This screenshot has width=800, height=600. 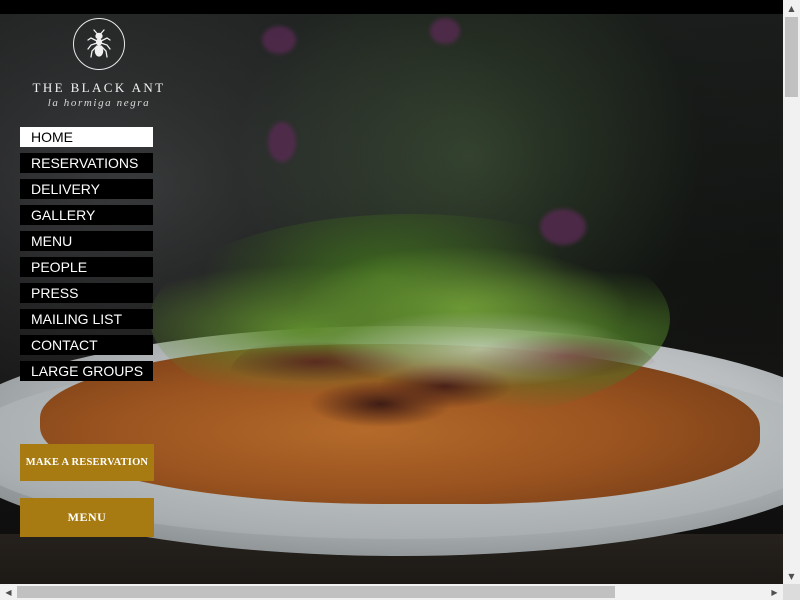 What do you see at coordinates (86, 345) in the screenshot?
I see `nav-item-contact: CONTACT` at bounding box center [86, 345].